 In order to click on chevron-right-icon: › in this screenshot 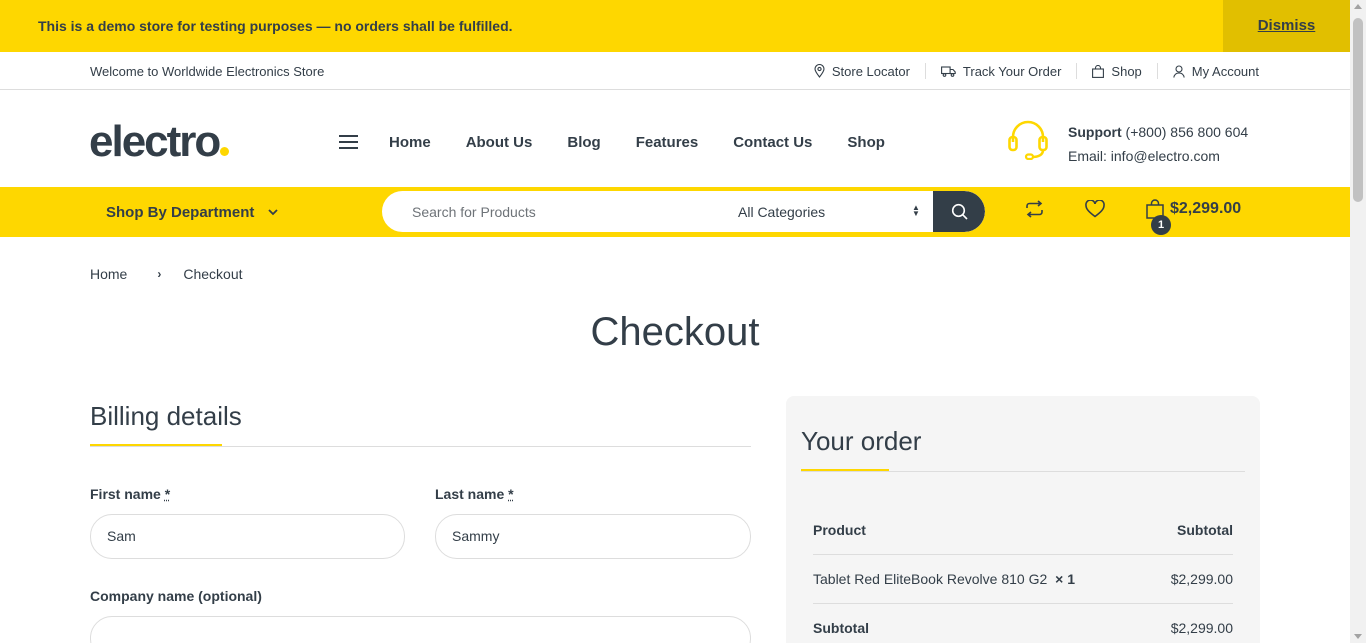, I will do `click(159, 274)`.